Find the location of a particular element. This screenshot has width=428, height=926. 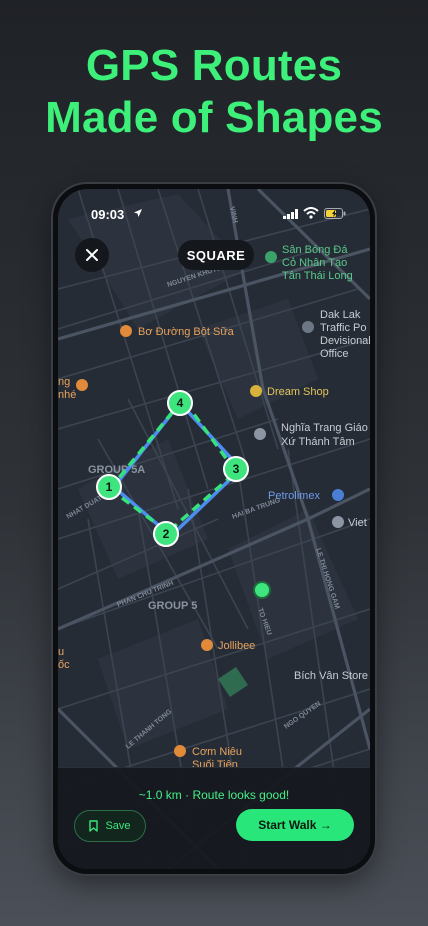

area-label: GROUP 5 is located at coordinates (172, 606).